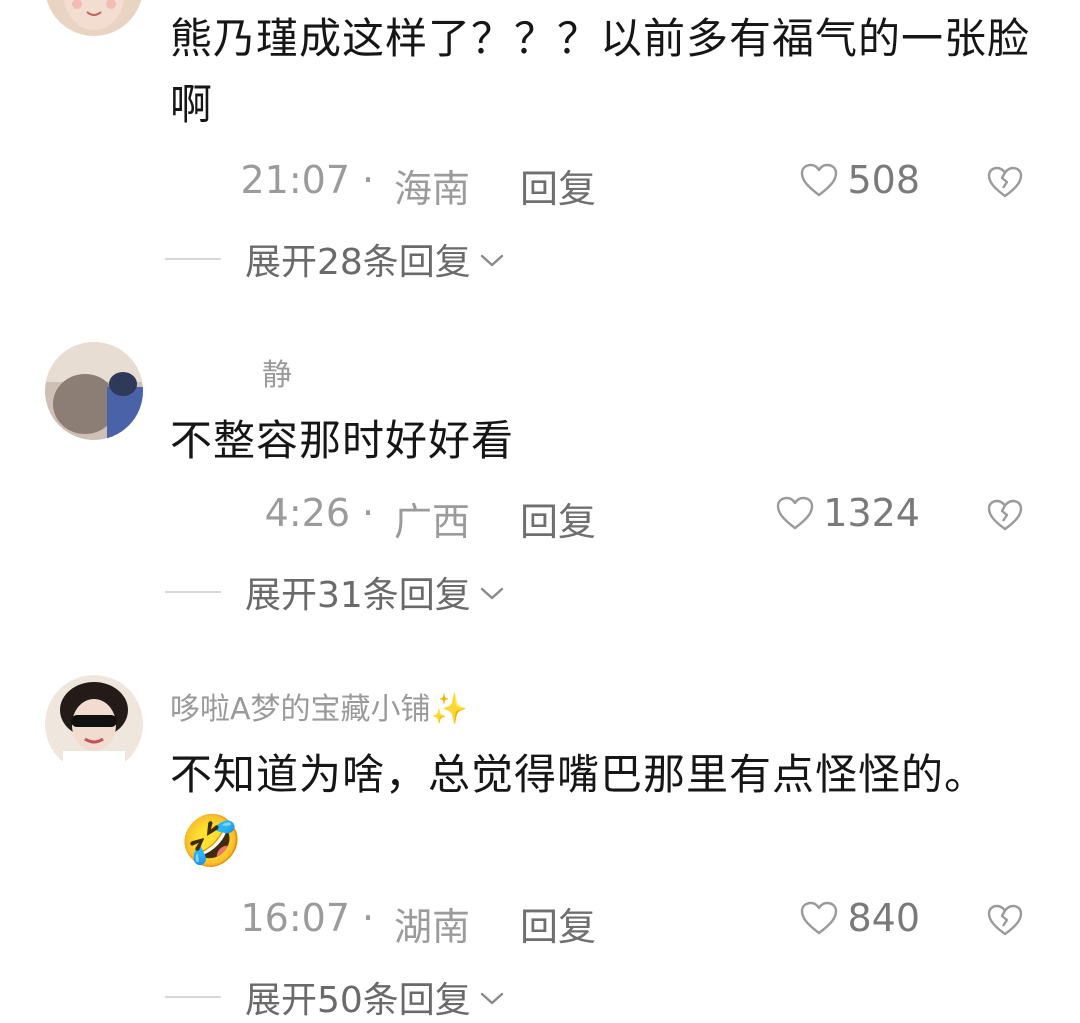  I want to click on like-button: 840, so click(859, 918).